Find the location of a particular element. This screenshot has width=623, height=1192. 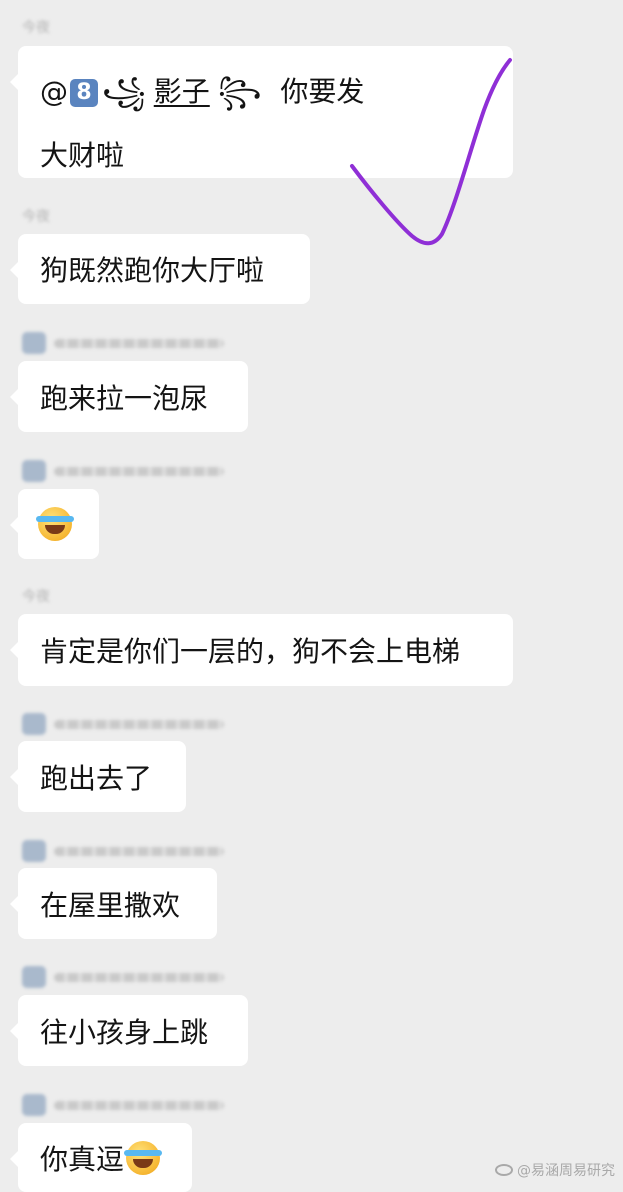

message-bubble: @8 ꧁ 影子 ꧂ 你要发 大财啦 is located at coordinates (261, 112).